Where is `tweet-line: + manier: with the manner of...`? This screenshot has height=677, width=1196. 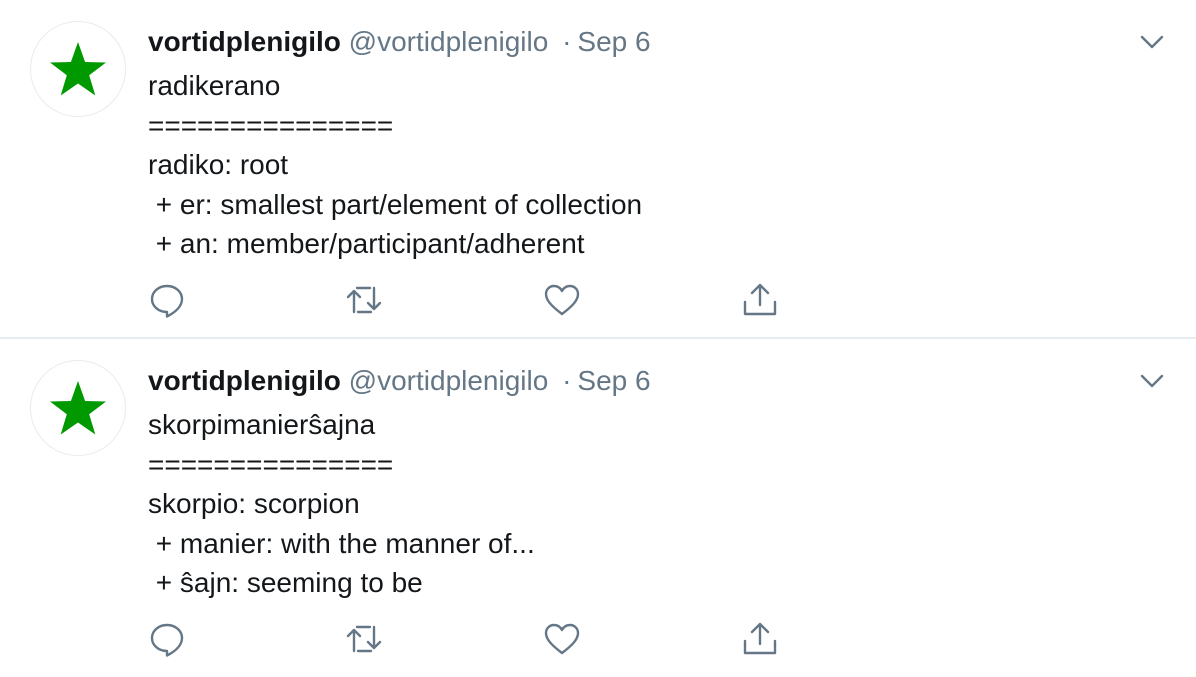 tweet-line: + manier: with the manner of... is located at coordinates (341, 543).